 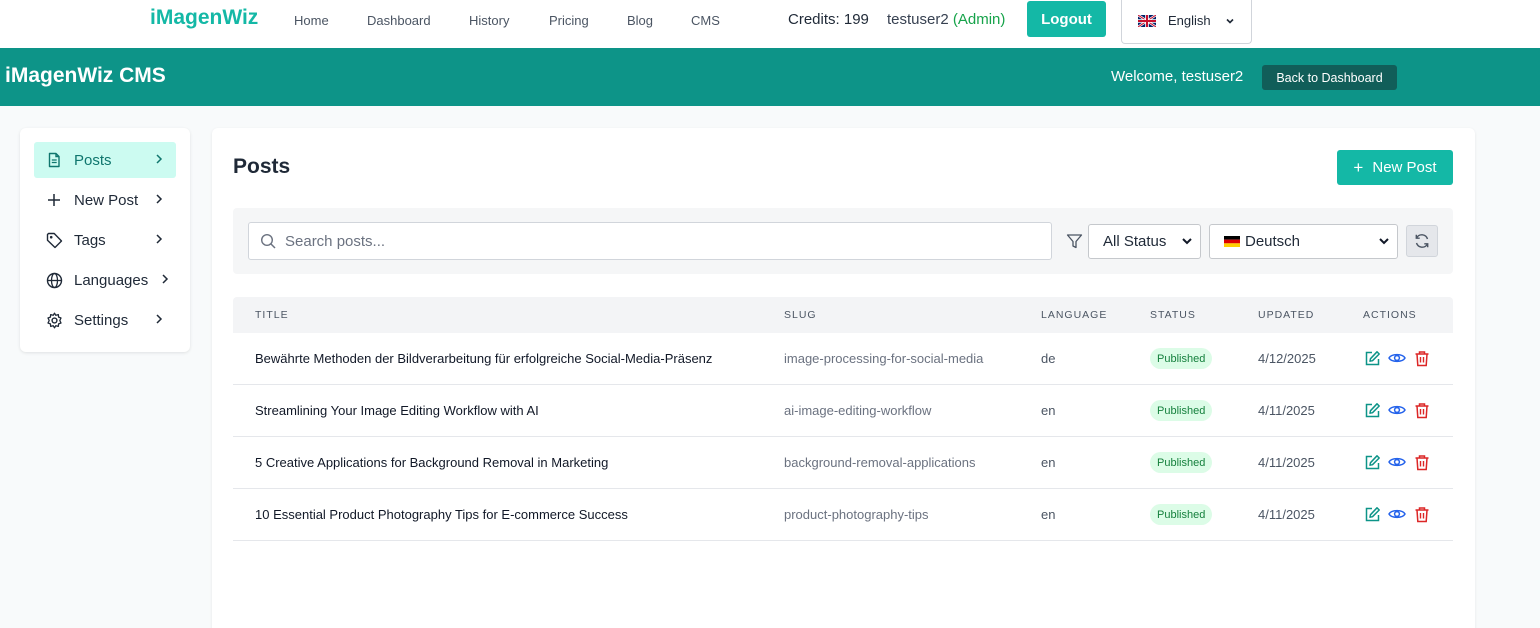 I want to click on sidebar: Posts New Post Tags Languages Settings, so click(x=105, y=240).